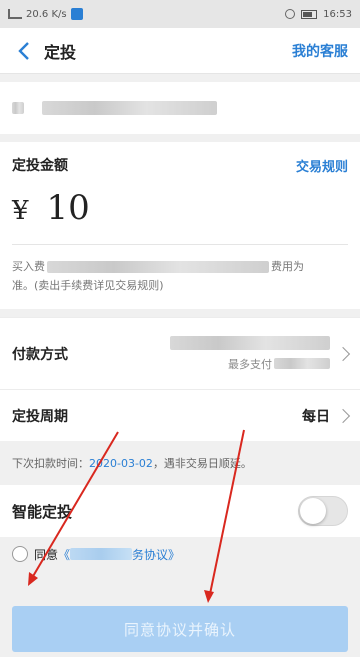  I want to click on period-label: 定投周期, so click(40, 416).